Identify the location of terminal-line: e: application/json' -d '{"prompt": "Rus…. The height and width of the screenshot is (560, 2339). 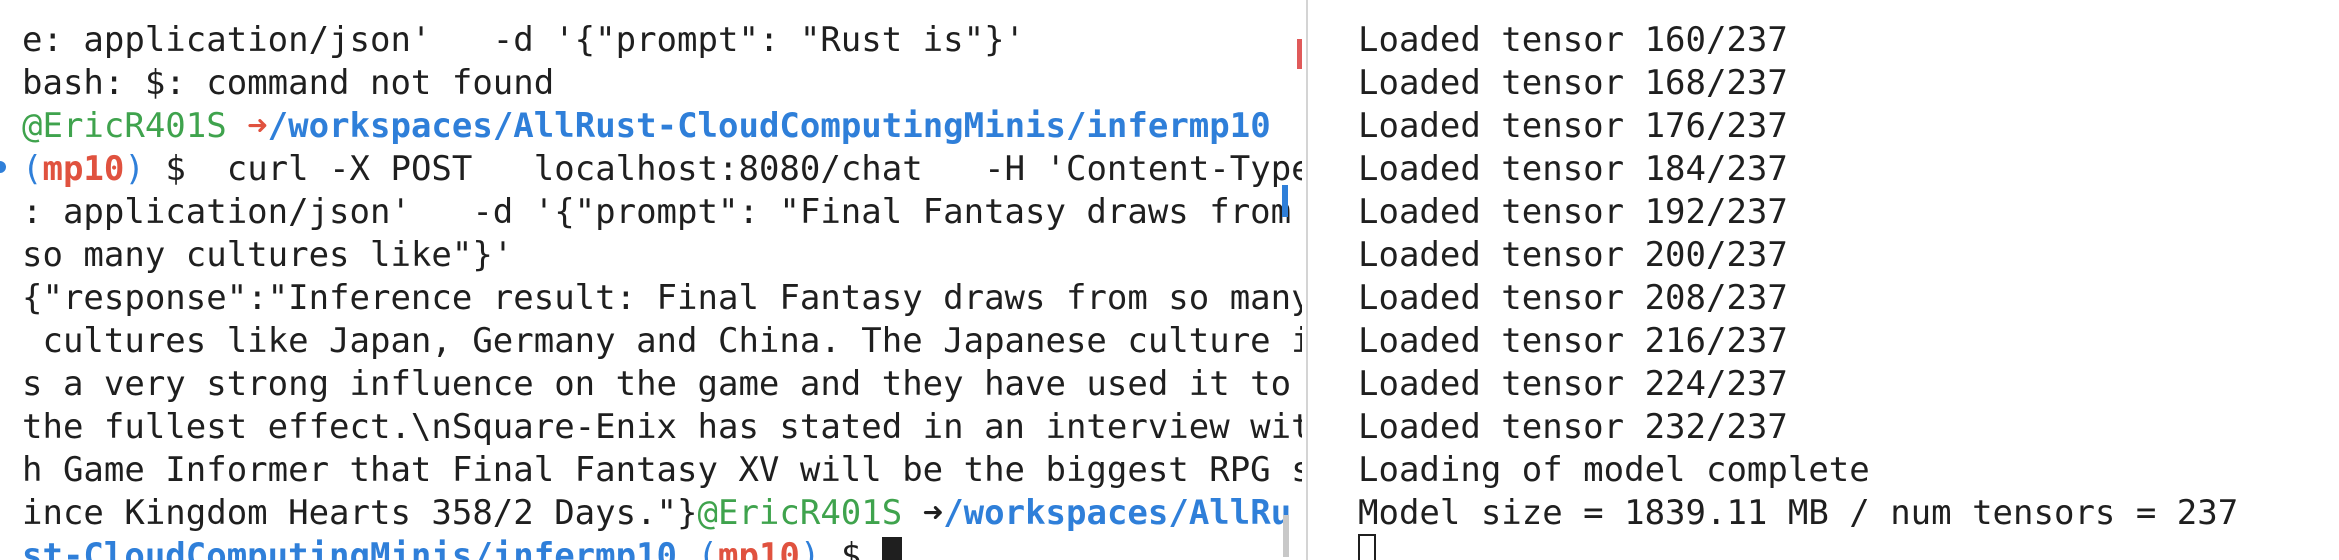
(523, 40).